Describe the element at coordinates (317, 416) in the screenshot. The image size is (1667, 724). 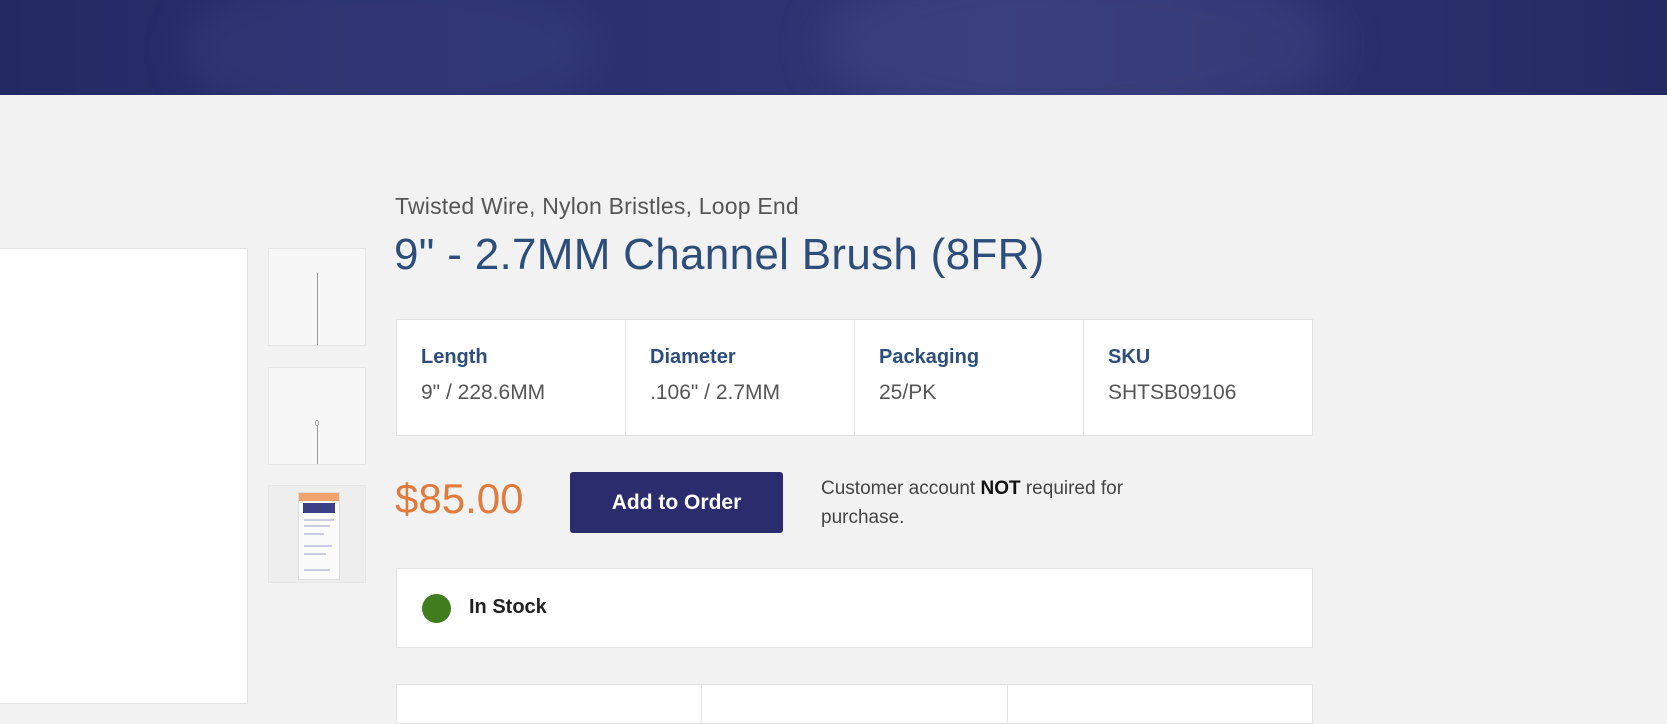
I see `thumbnail-brush-detail` at that location.